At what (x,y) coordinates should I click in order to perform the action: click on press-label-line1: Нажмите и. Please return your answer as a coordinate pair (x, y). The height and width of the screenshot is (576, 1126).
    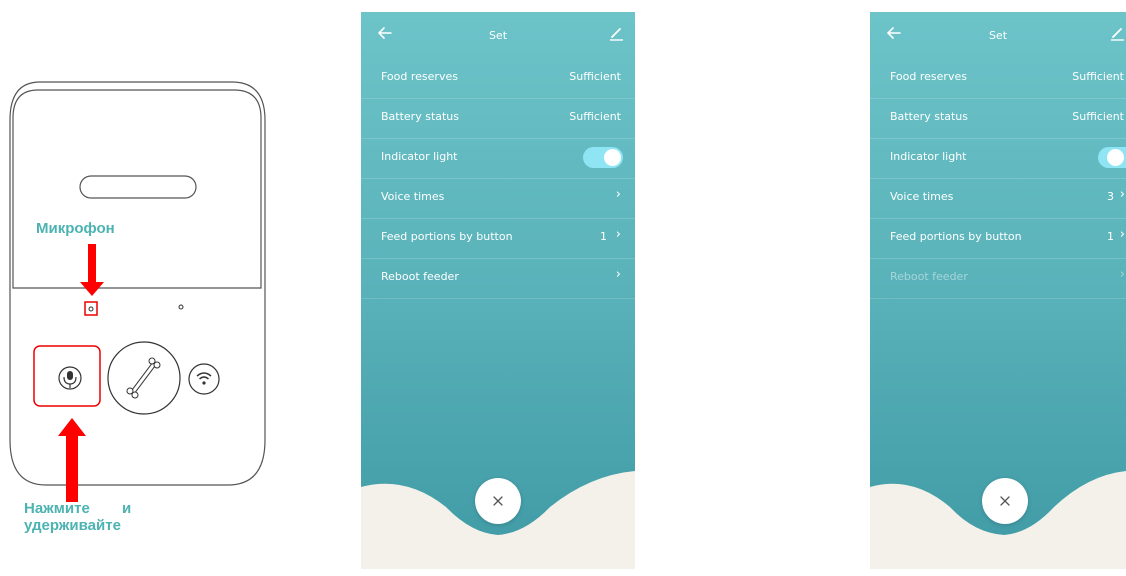
    Looking at the image, I should click on (78, 508).